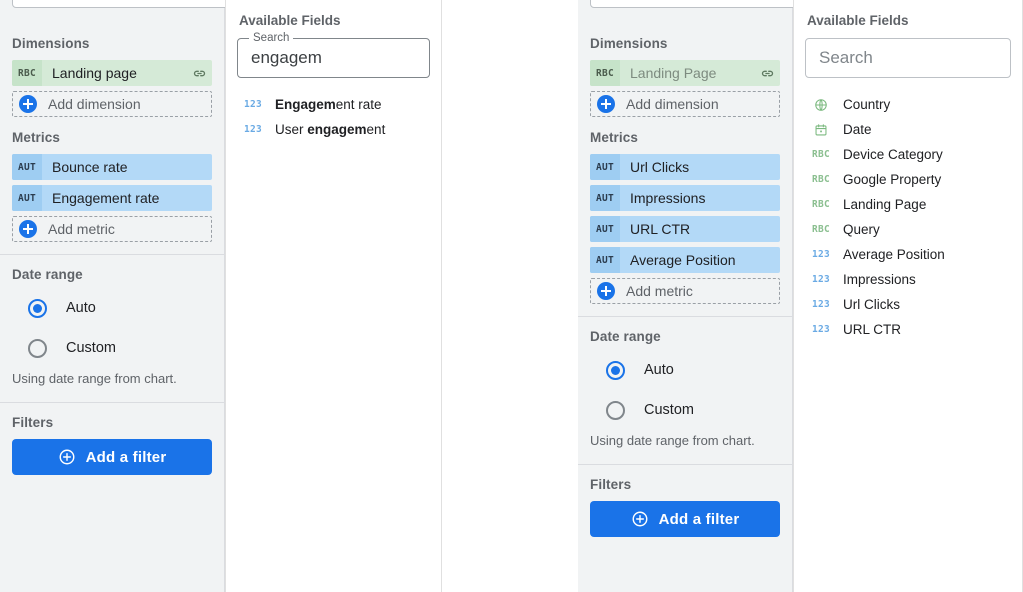 The height and width of the screenshot is (592, 1023). Describe the element at coordinates (685, 229) in the screenshot. I see `right-metric-chip-url-ctr: AUT URL CTR` at that location.